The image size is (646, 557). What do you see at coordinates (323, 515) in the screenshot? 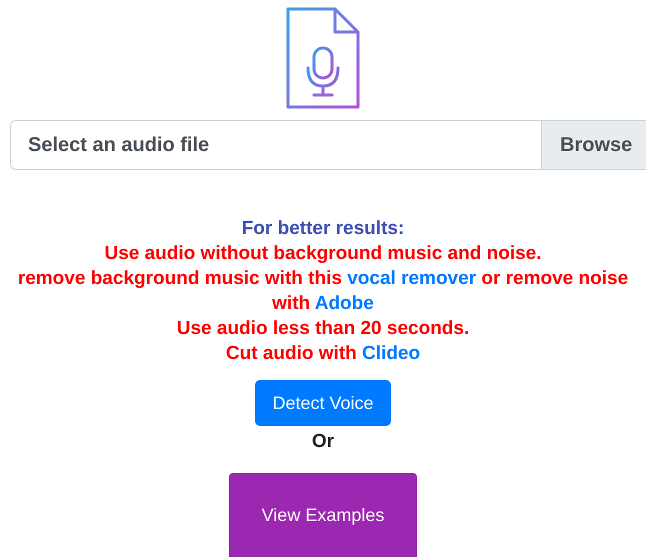
I see `view-examples-button: View Examples` at bounding box center [323, 515].